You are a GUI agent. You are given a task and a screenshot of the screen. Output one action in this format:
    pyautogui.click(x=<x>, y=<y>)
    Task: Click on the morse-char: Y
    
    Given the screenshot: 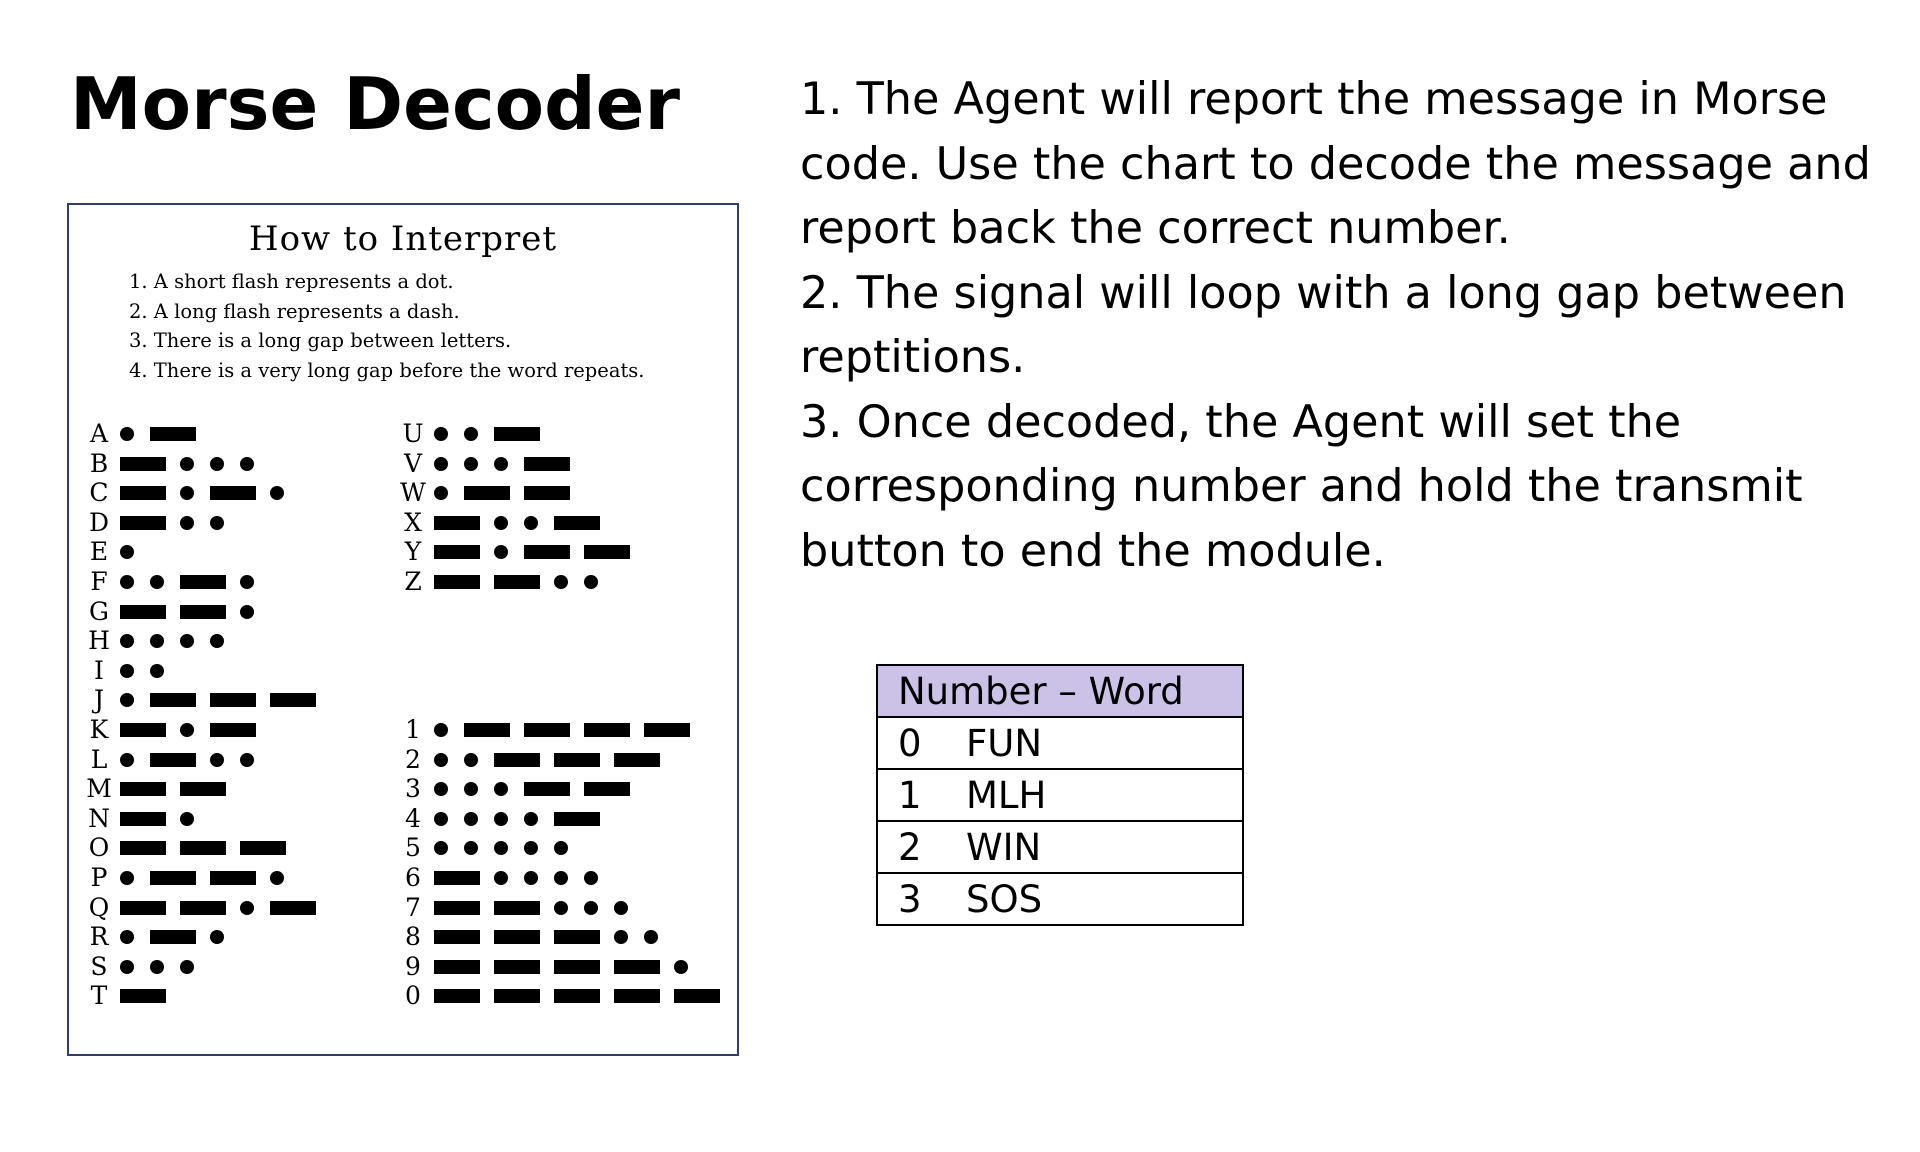 What is the action you would take?
    pyautogui.click(x=413, y=552)
    